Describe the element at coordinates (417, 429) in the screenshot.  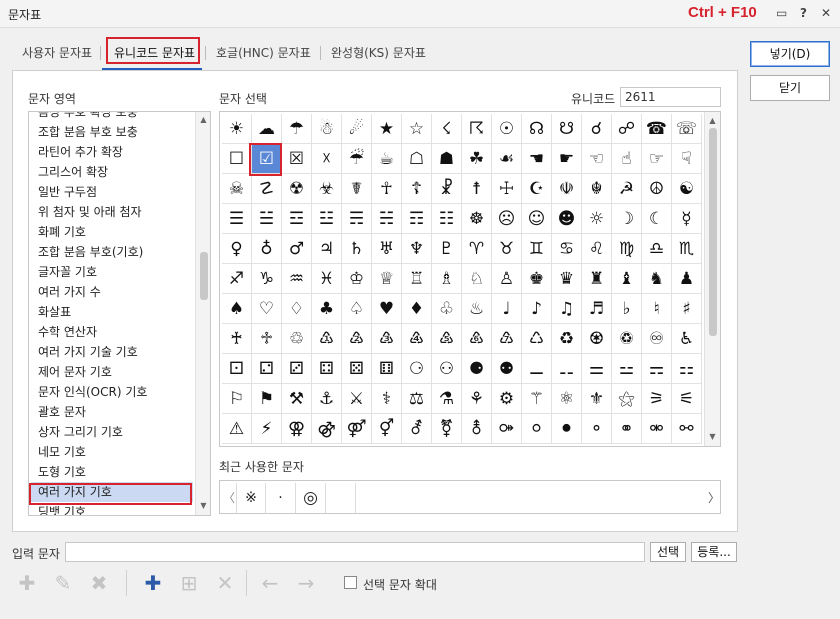
I see `character-cell: ⚦` at that location.